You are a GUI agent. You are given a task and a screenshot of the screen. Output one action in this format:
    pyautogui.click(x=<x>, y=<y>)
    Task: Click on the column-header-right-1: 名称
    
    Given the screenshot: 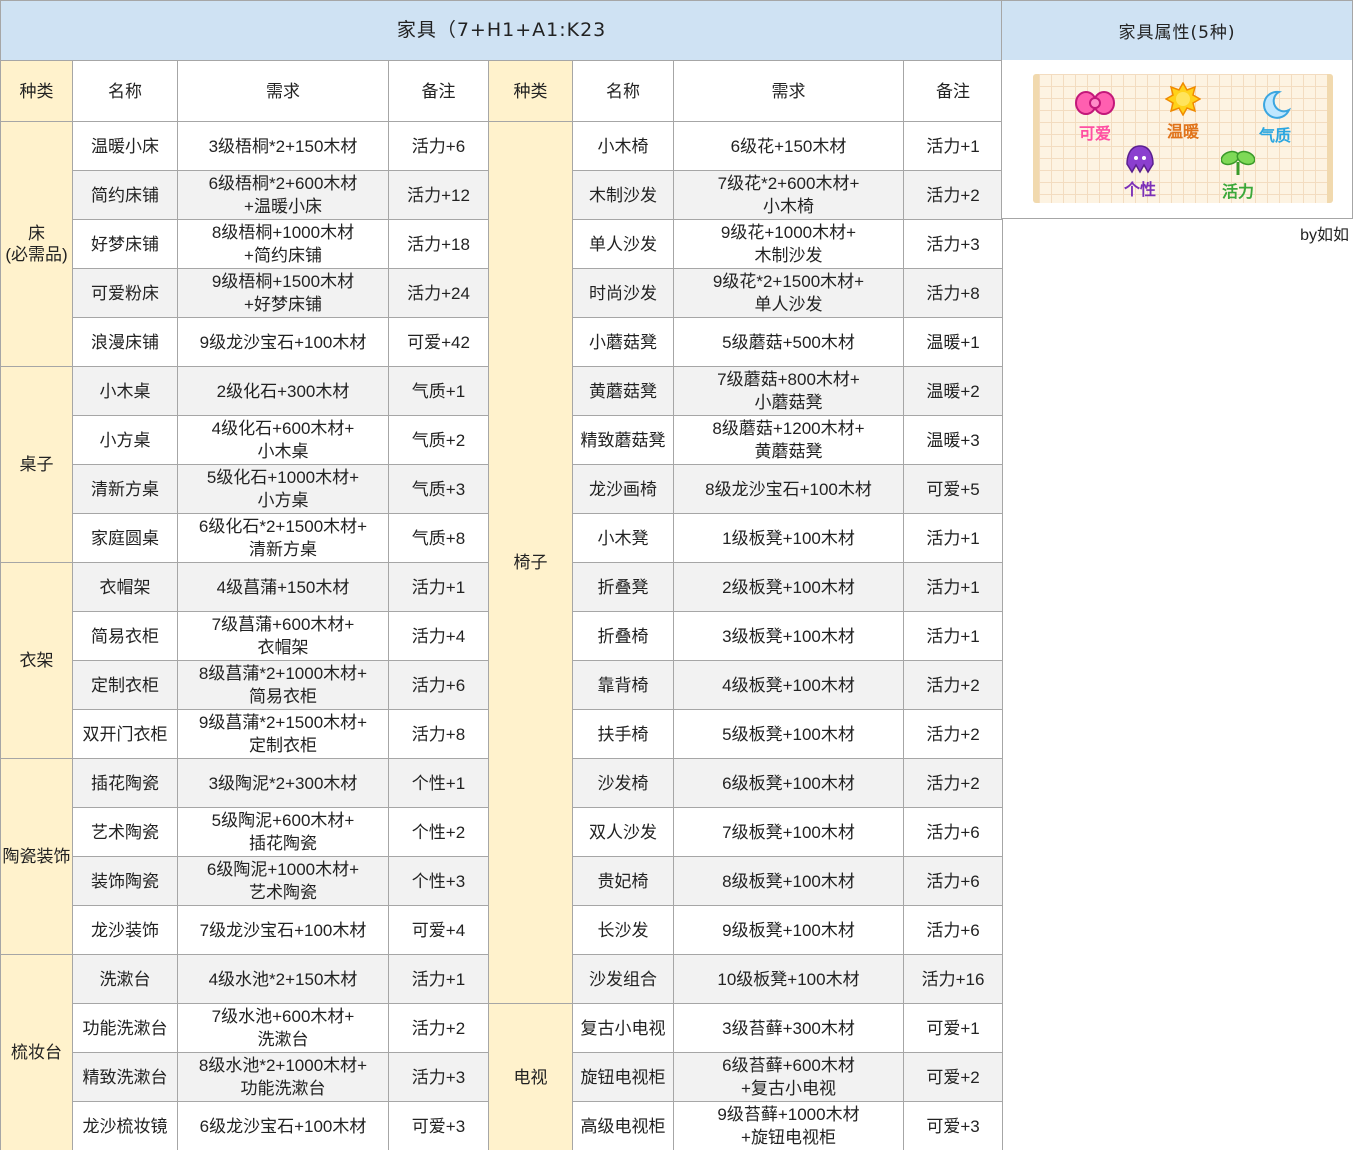 What is the action you would take?
    pyautogui.click(x=623, y=91)
    